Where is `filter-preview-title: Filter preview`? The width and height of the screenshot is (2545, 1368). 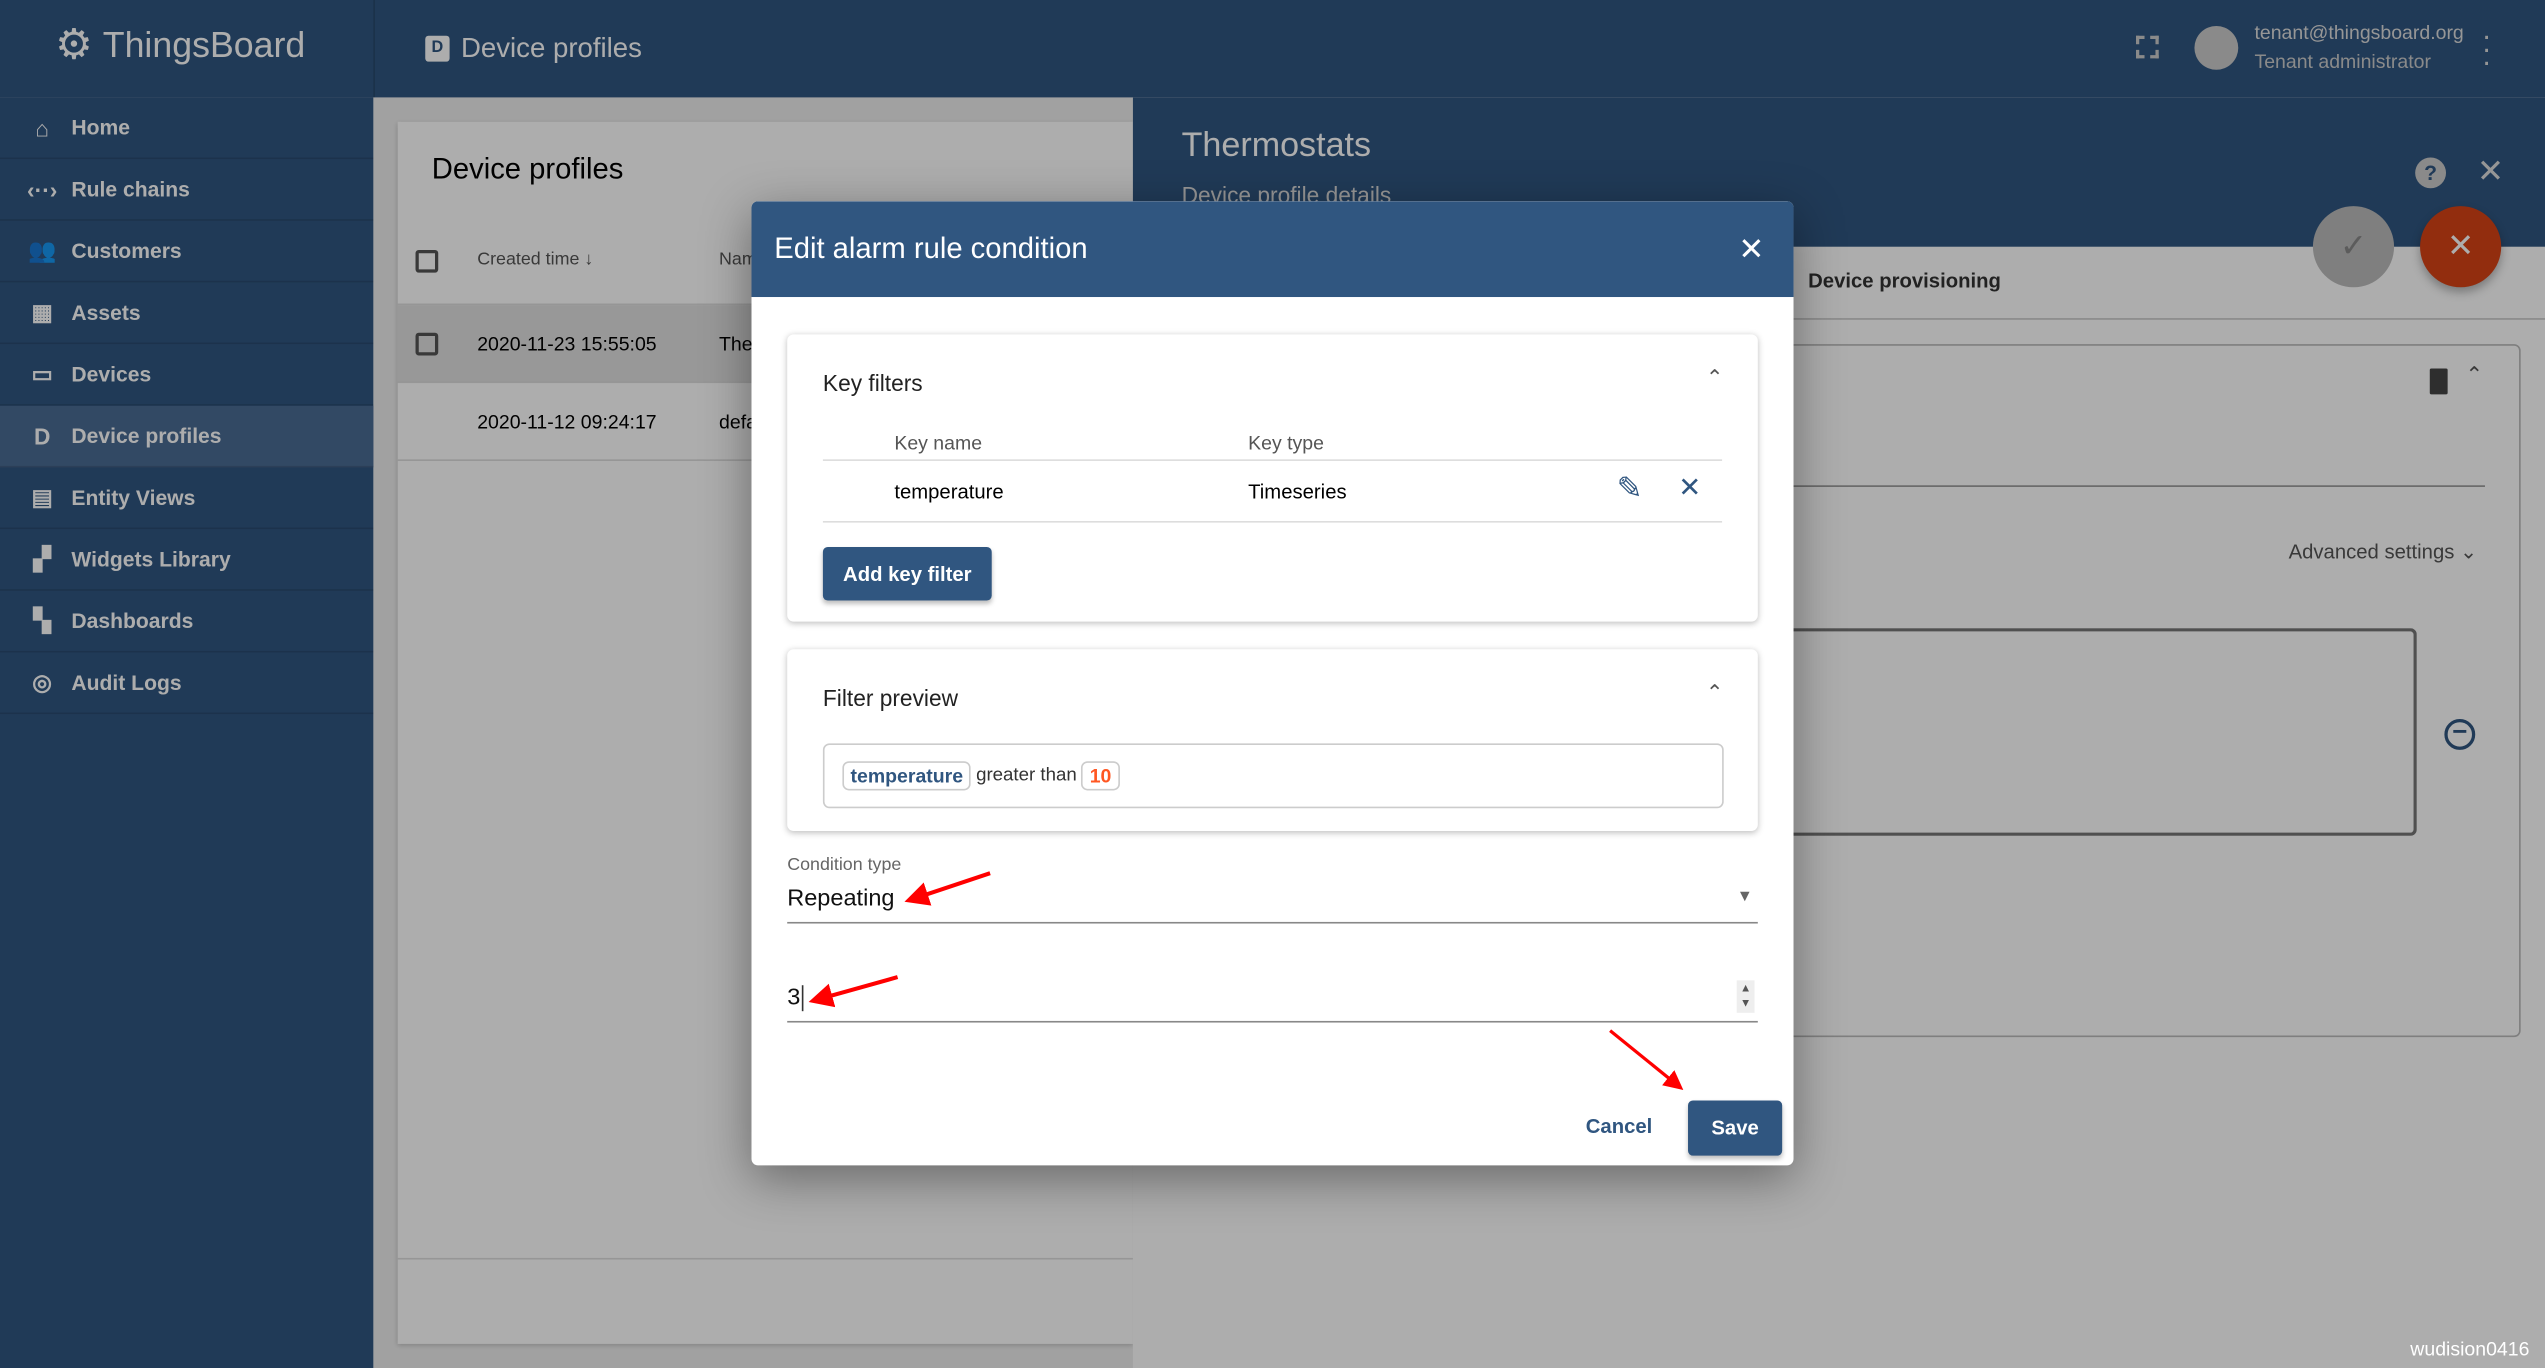 filter-preview-title: Filter preview is located at coordinates (890, 698).